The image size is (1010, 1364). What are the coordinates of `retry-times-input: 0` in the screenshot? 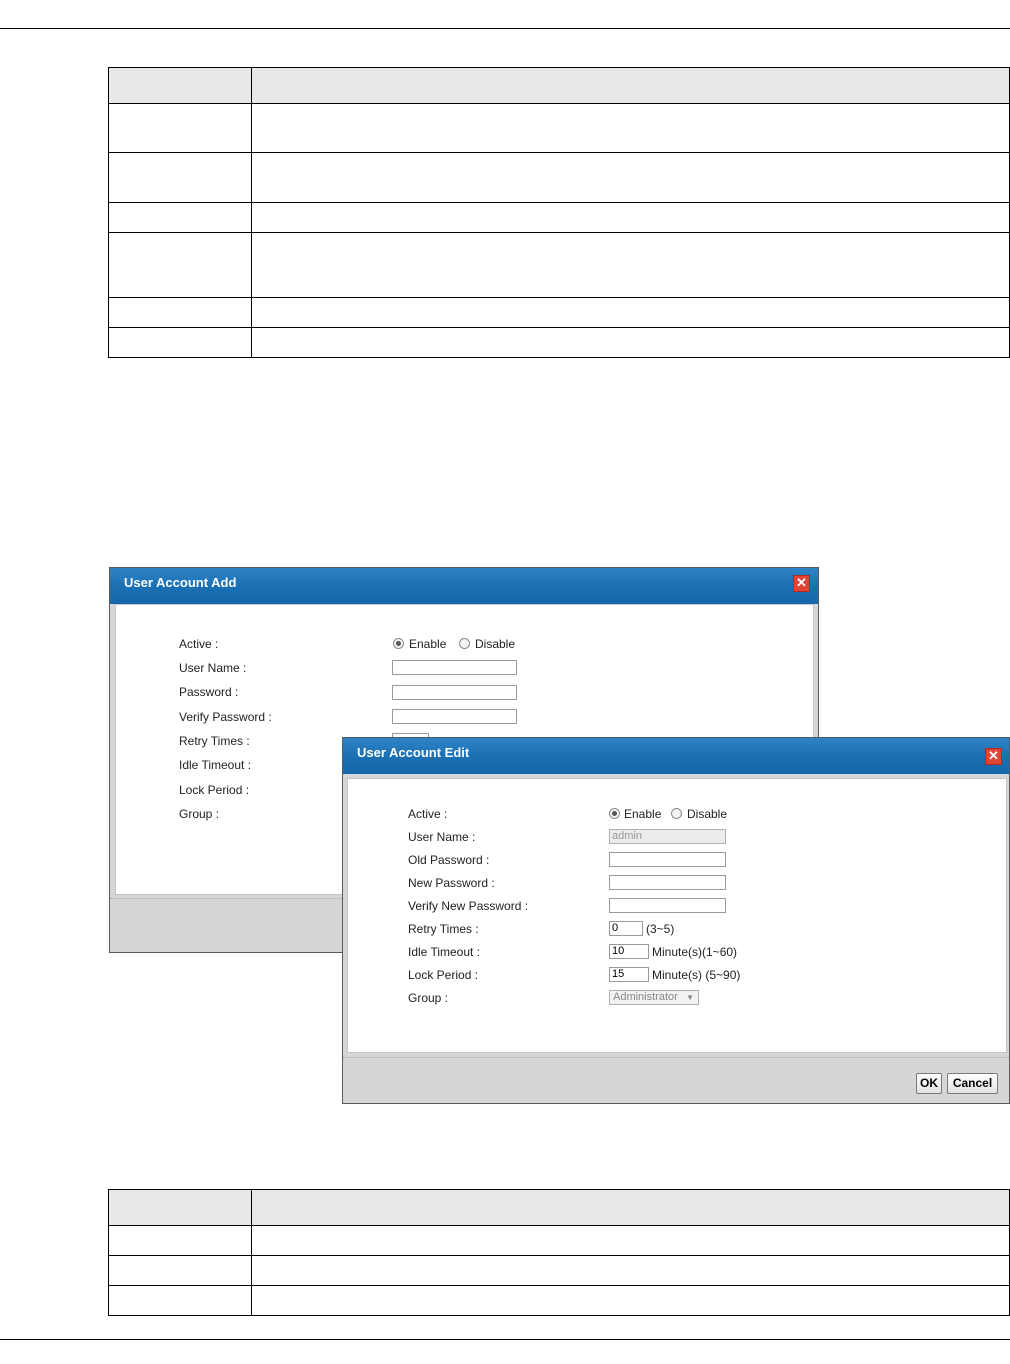 It's located at (626, 928).